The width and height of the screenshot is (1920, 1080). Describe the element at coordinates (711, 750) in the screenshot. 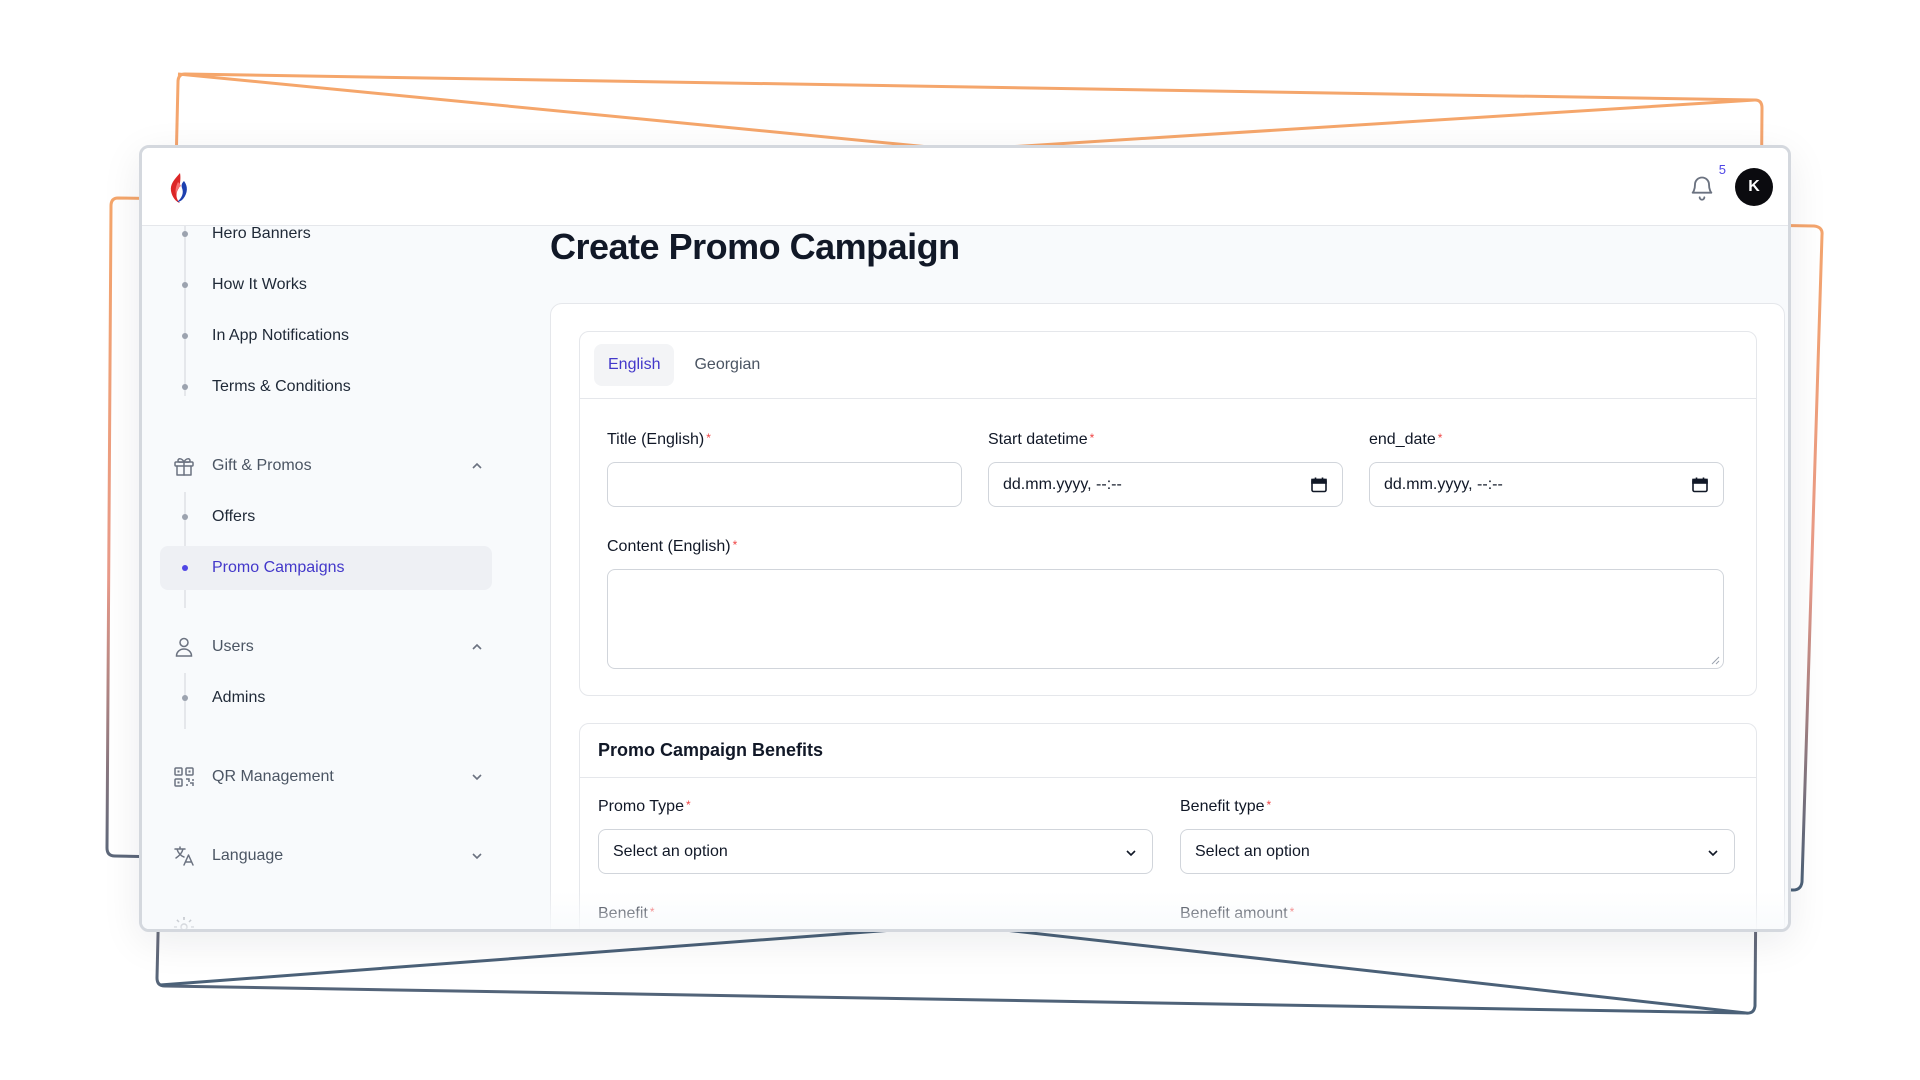

I see `benefits-title: Promo Campaign Benefits` at that location.